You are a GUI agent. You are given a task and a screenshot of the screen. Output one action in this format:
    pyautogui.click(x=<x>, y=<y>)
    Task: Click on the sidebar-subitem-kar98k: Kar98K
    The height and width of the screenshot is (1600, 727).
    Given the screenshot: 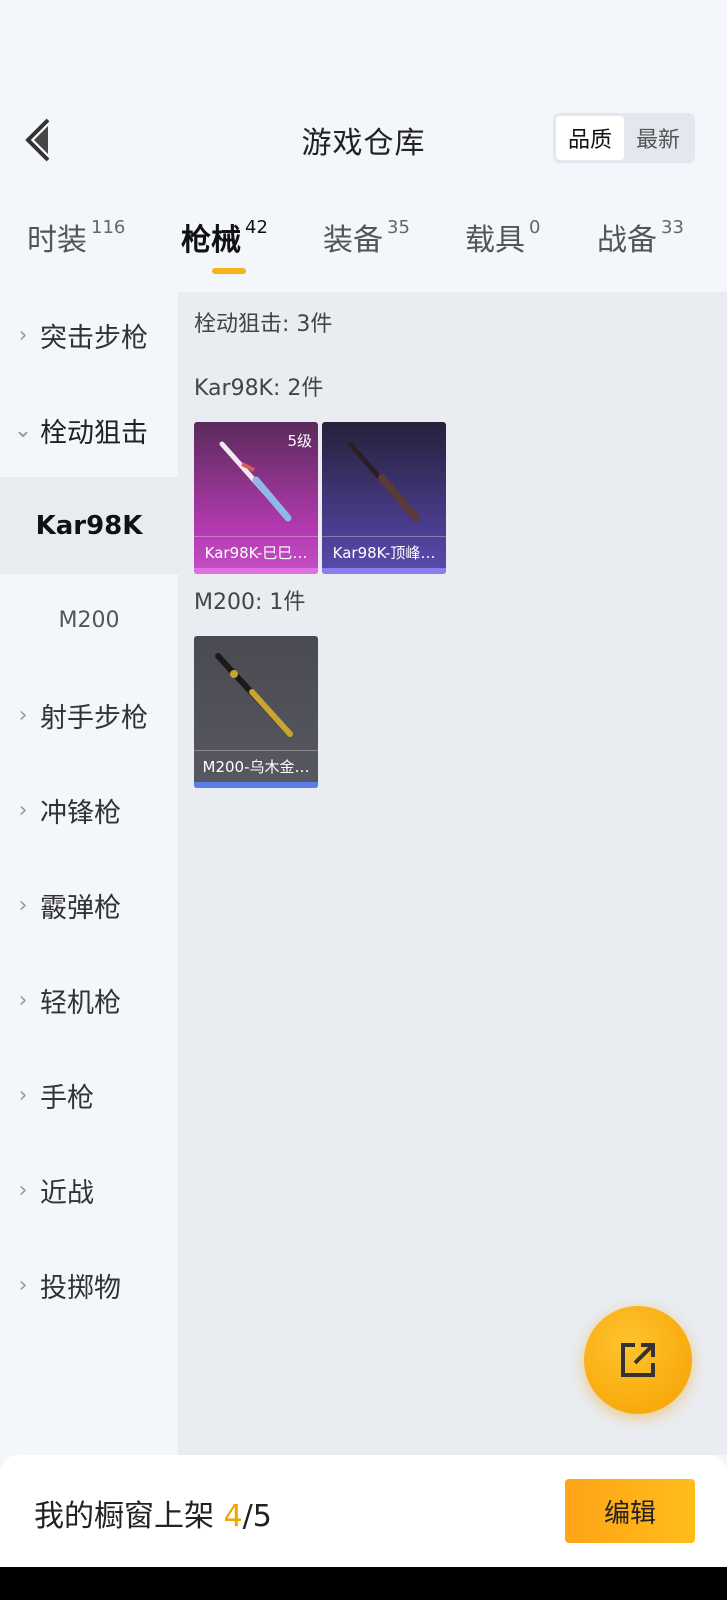 What is the action you would take?
    pyautogui.click(x=89, y=525)
    